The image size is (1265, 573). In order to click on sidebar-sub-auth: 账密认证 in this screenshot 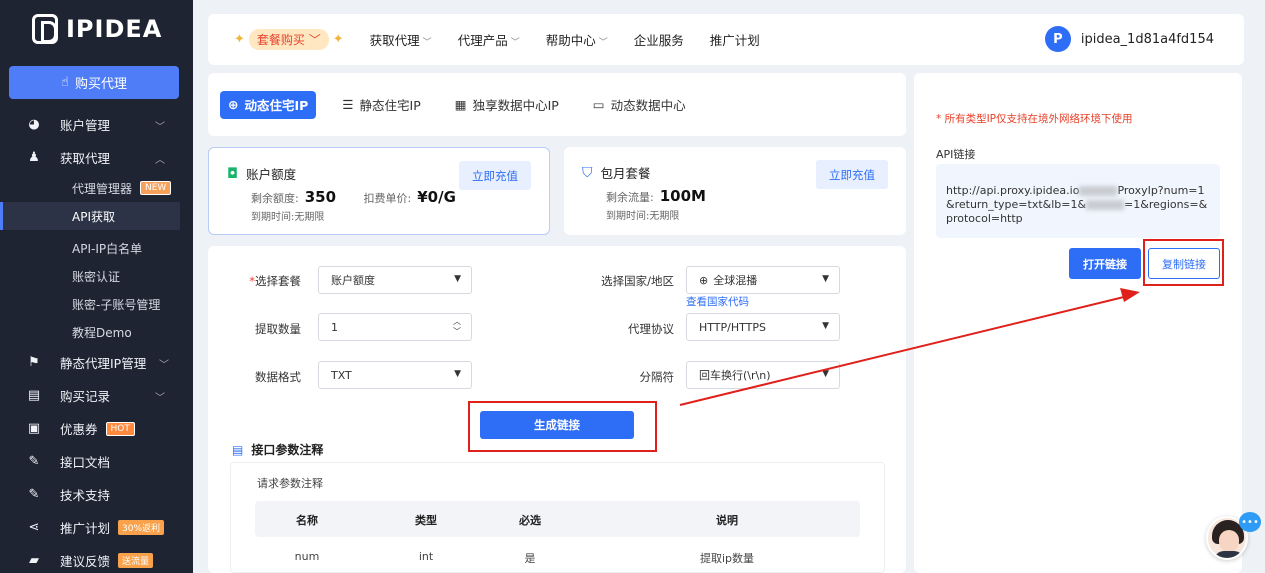, I will do `click(96, 276)`.